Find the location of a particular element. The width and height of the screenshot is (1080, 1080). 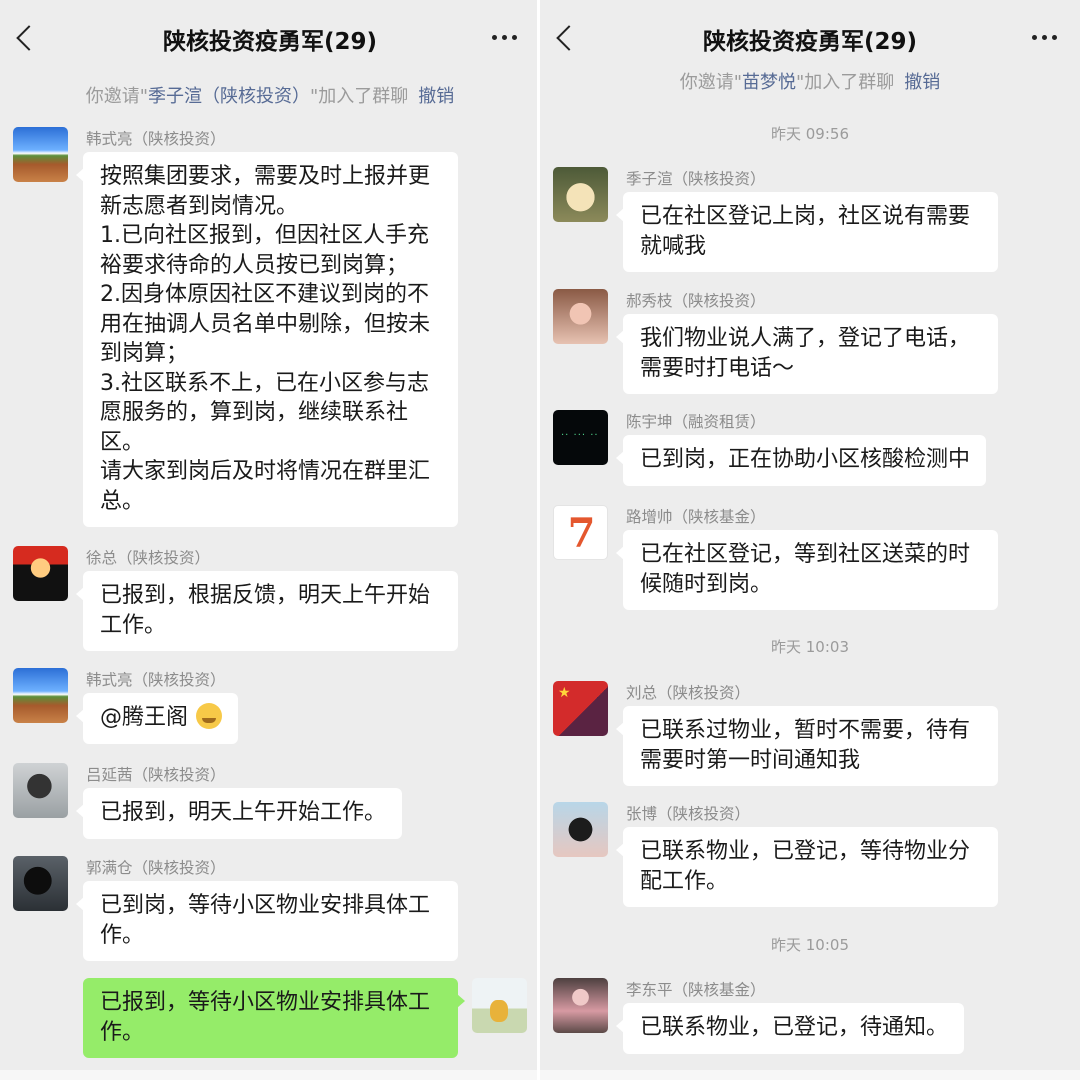

dark-avatar is located at coordinates (580, 437).